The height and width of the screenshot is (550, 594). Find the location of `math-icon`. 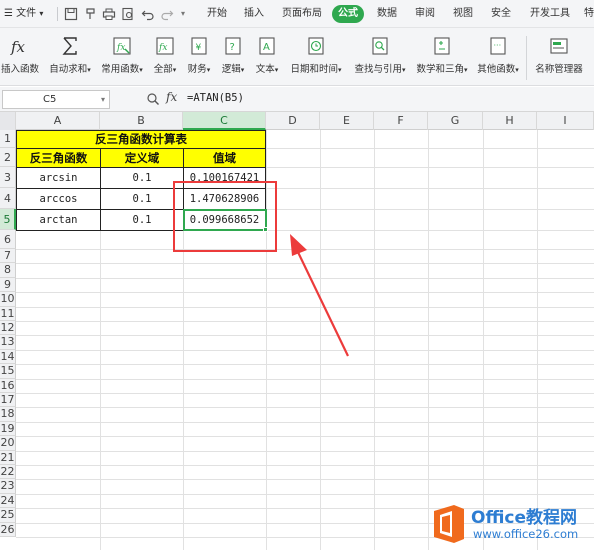

math-icon is located at coordinates (442, 46).